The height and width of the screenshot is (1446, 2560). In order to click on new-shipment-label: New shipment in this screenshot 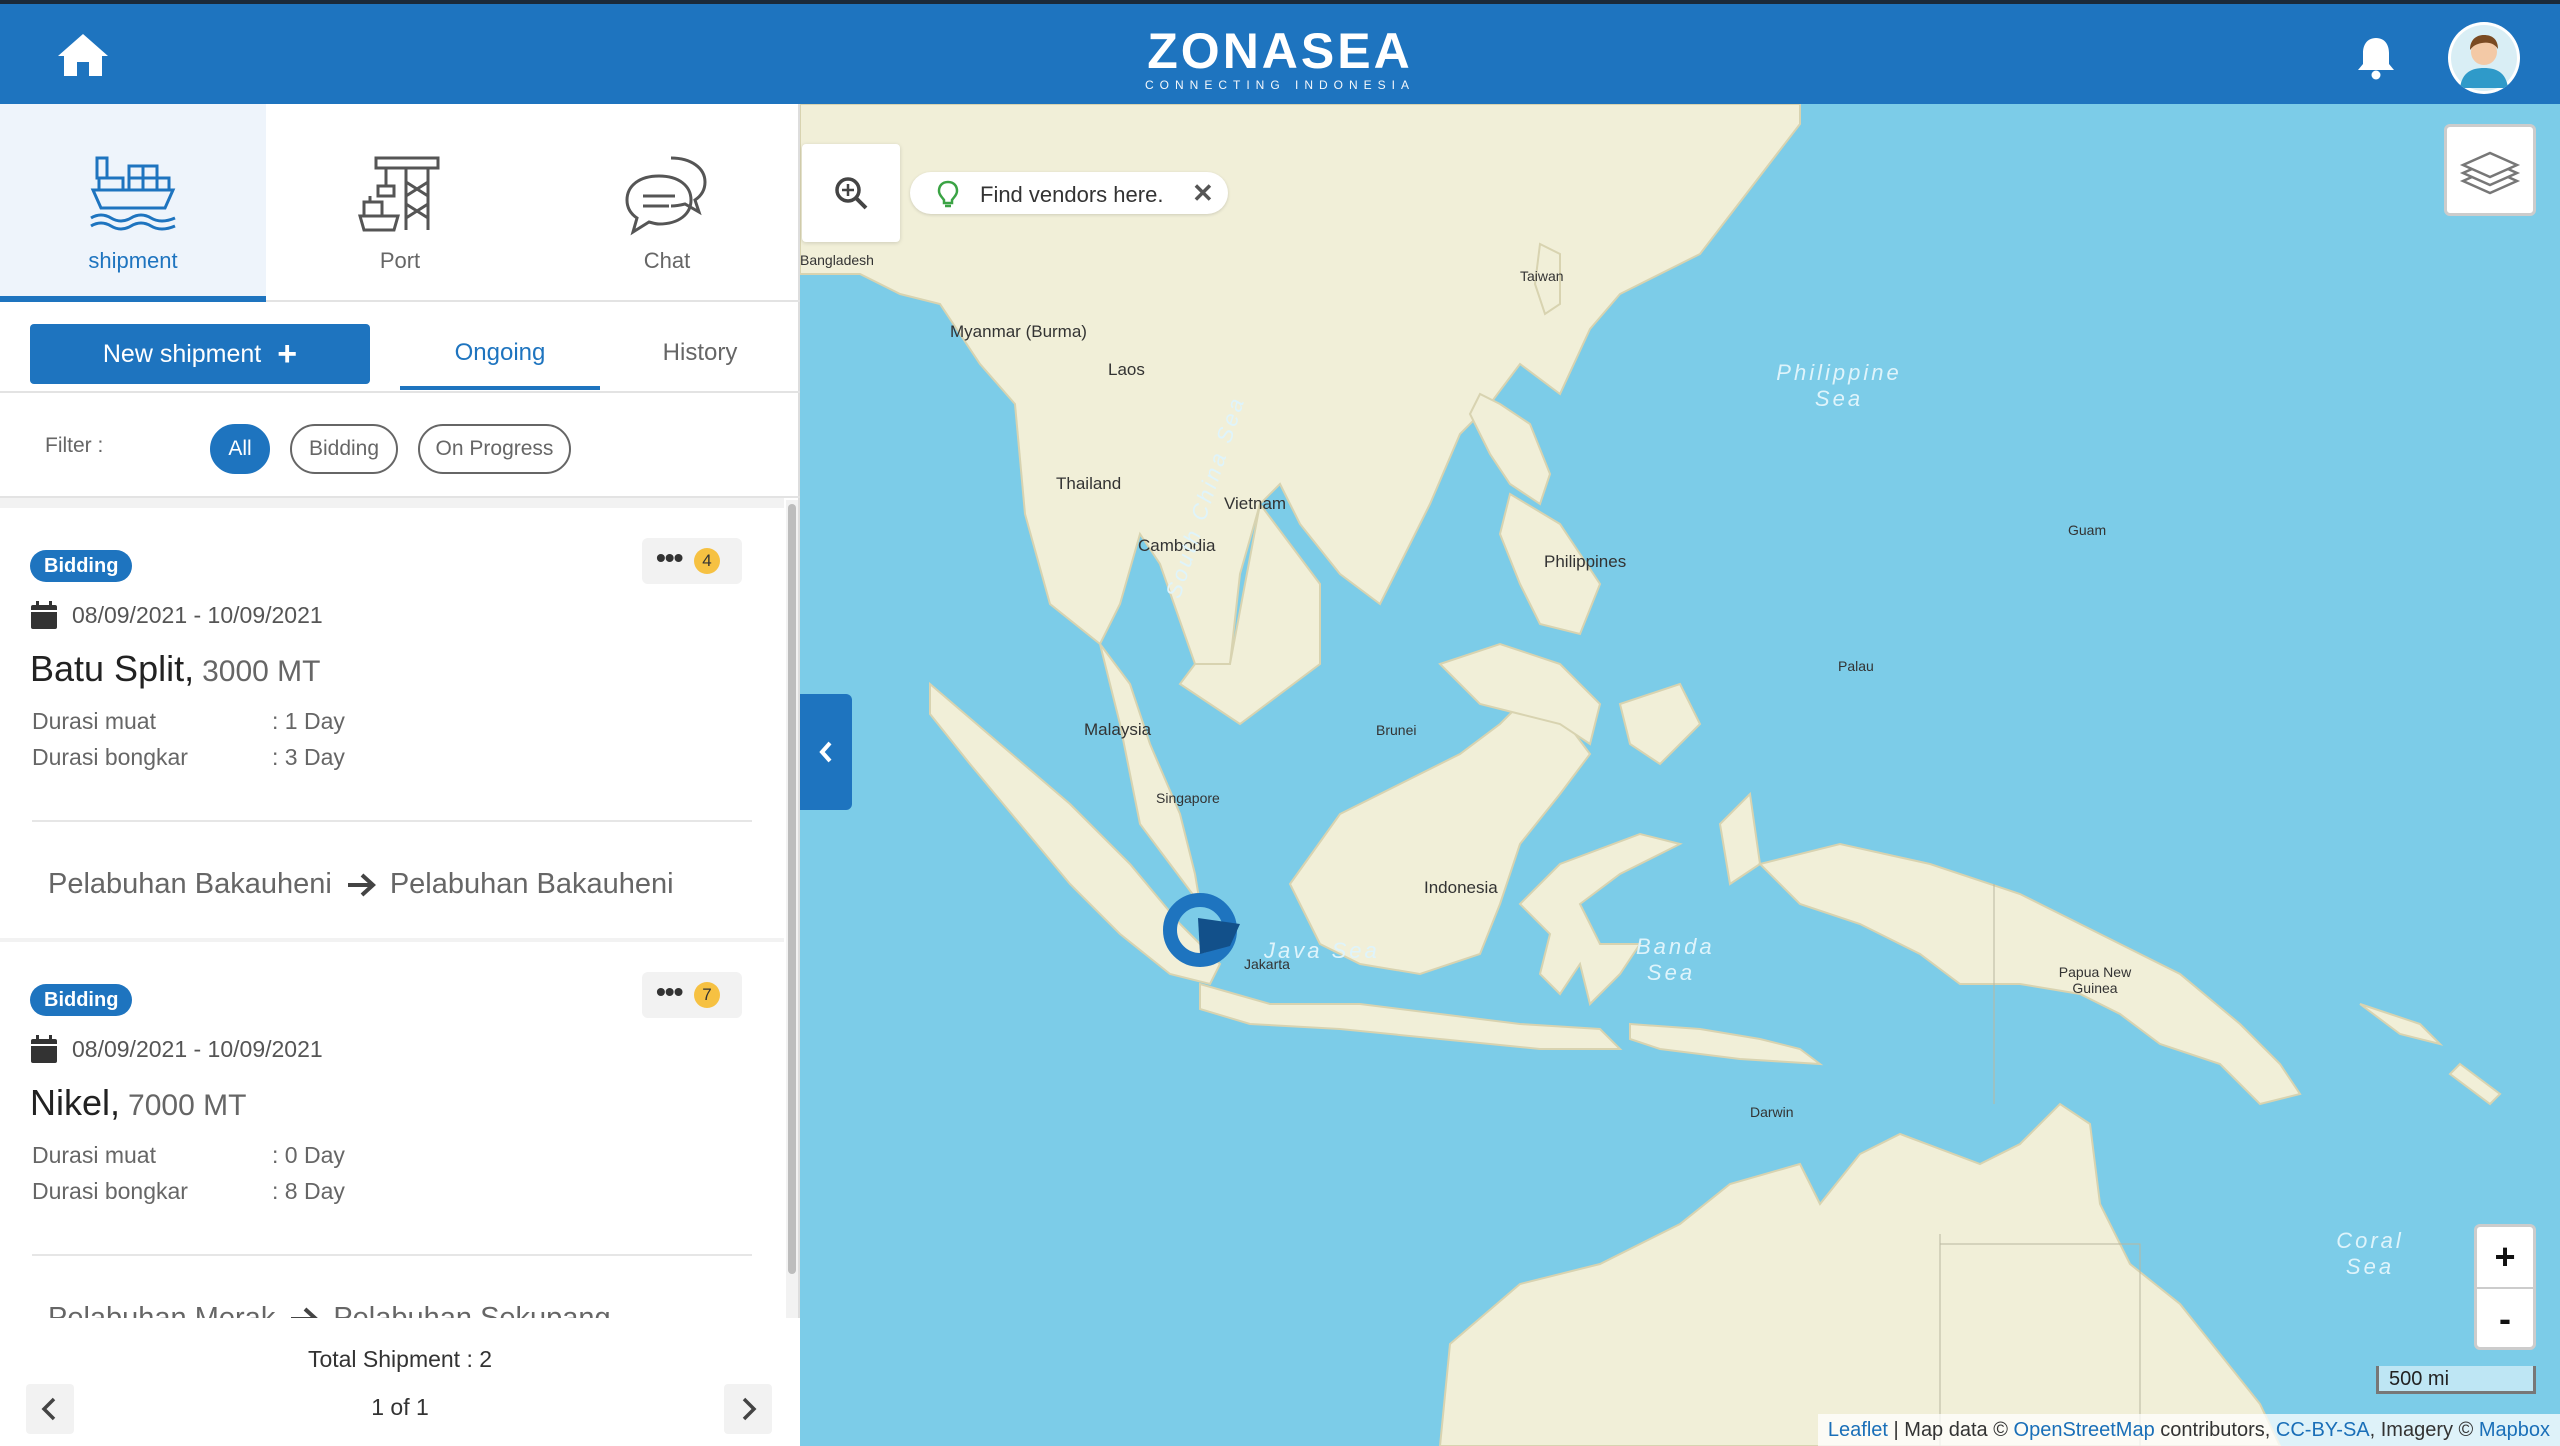, I will do `click(182, 353)`.